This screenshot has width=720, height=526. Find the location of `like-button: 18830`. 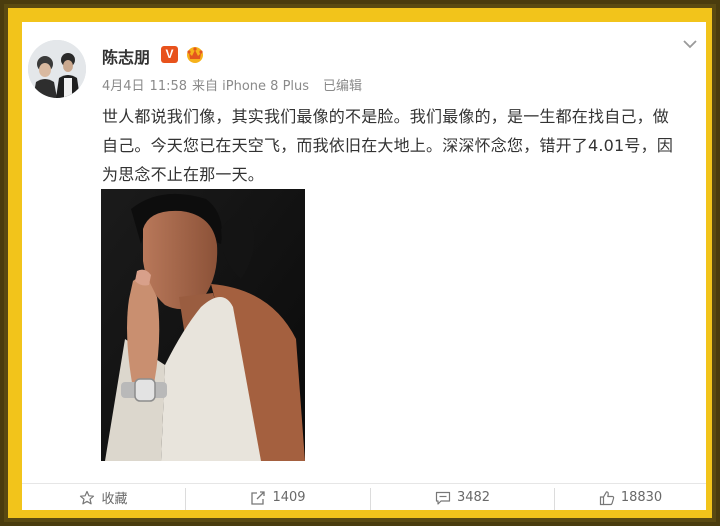

like-button: 18830 is located at coordinates (630, 497).